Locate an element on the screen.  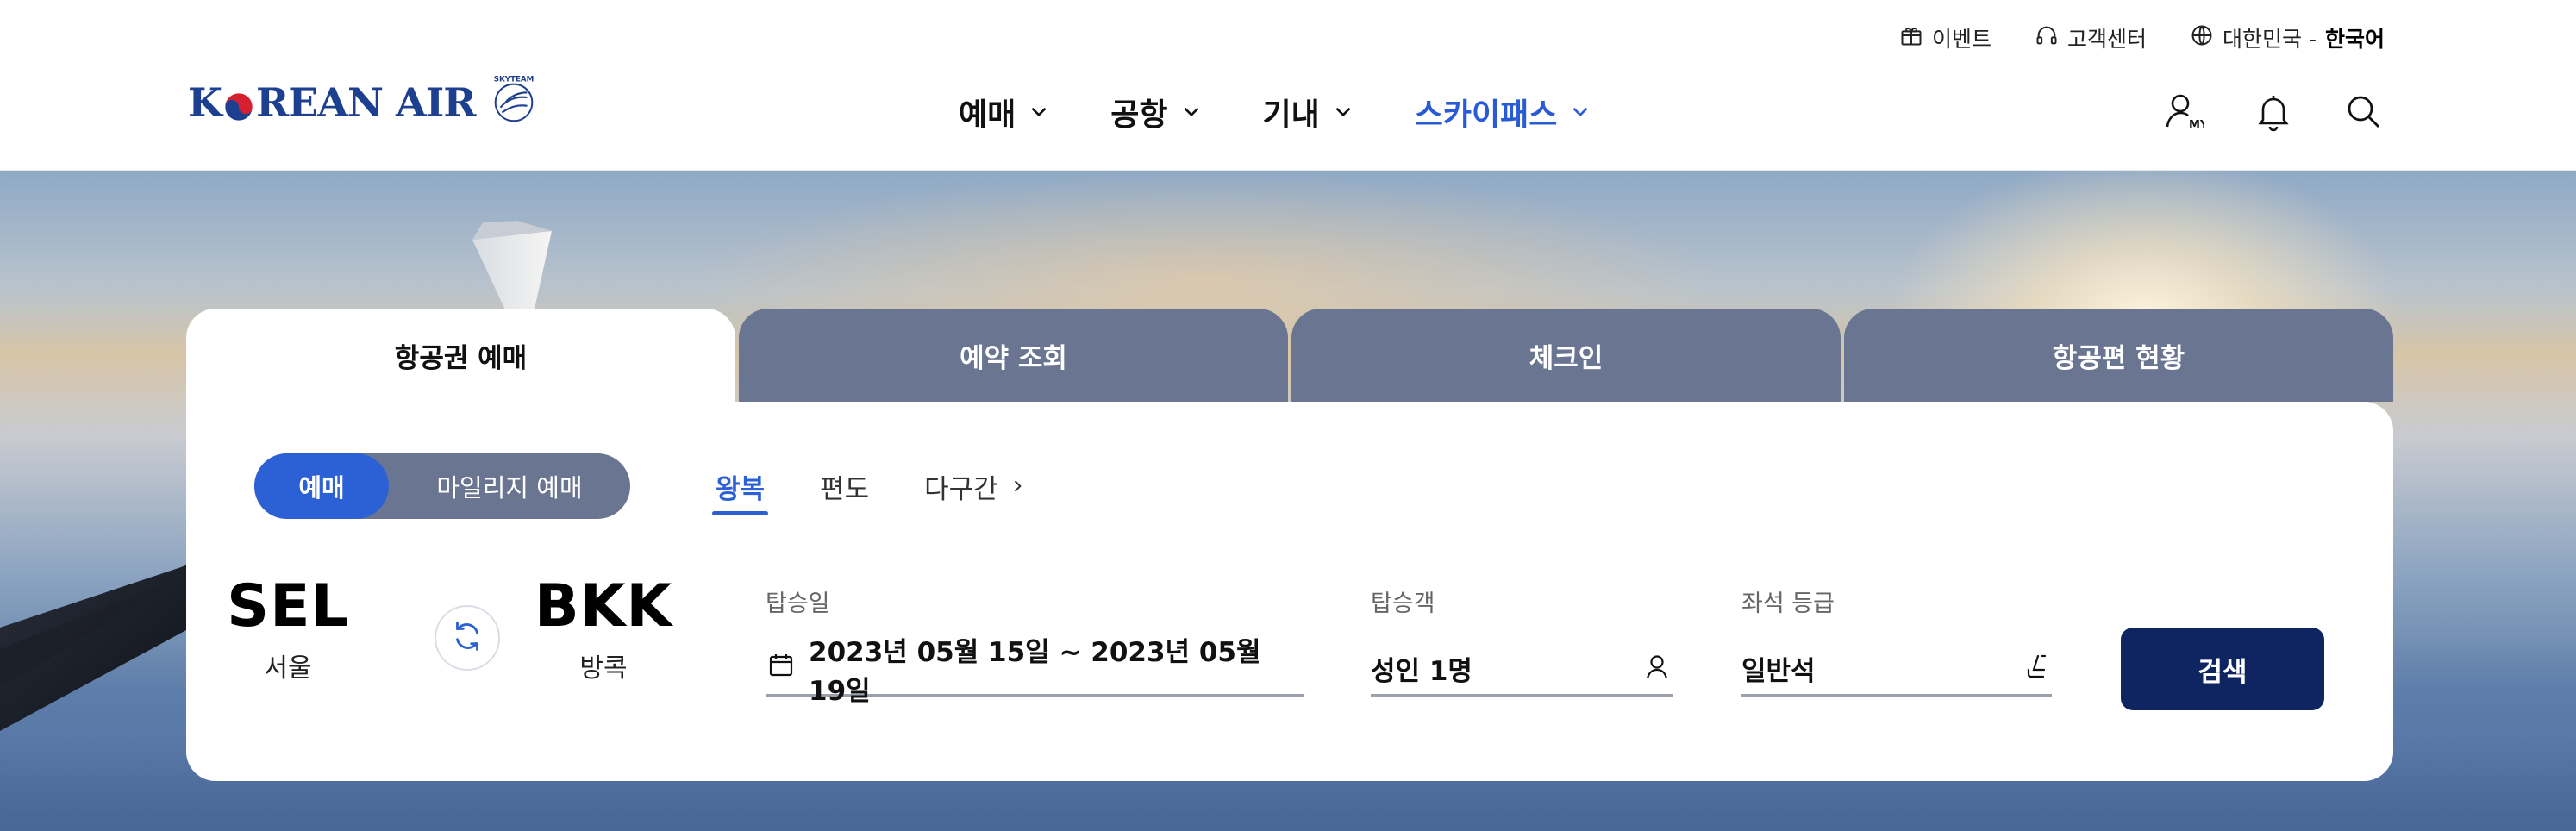
swap-icon is located at coordinates (467, 637).